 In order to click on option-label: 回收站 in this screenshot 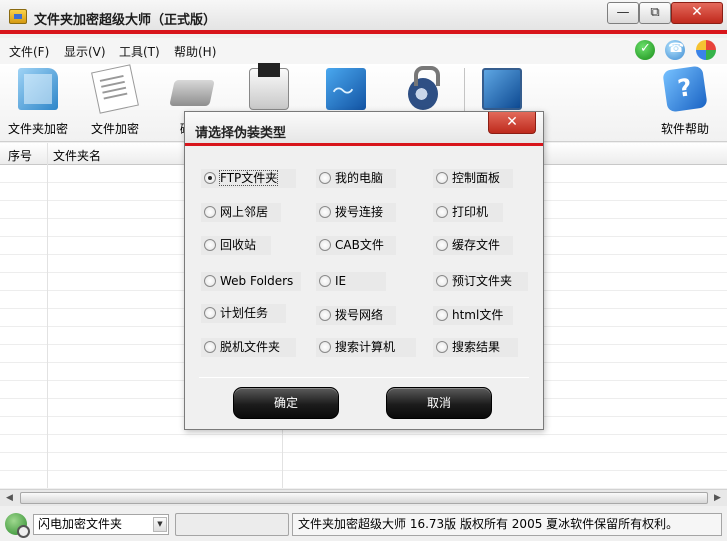, I will do `click(238, 245)`.